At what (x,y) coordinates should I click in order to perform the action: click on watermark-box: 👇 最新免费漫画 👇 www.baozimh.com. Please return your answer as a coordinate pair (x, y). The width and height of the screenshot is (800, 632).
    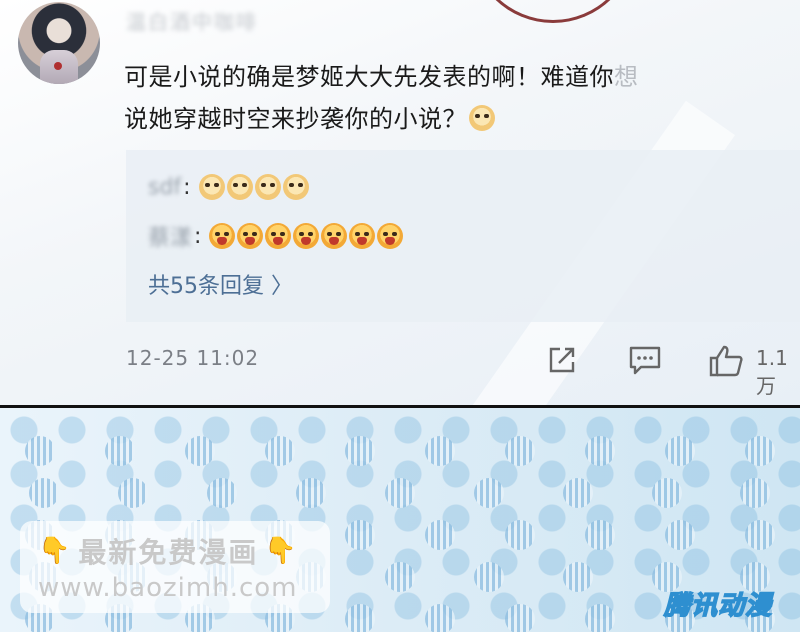
    Looking at the image, I should click on (175, 567).